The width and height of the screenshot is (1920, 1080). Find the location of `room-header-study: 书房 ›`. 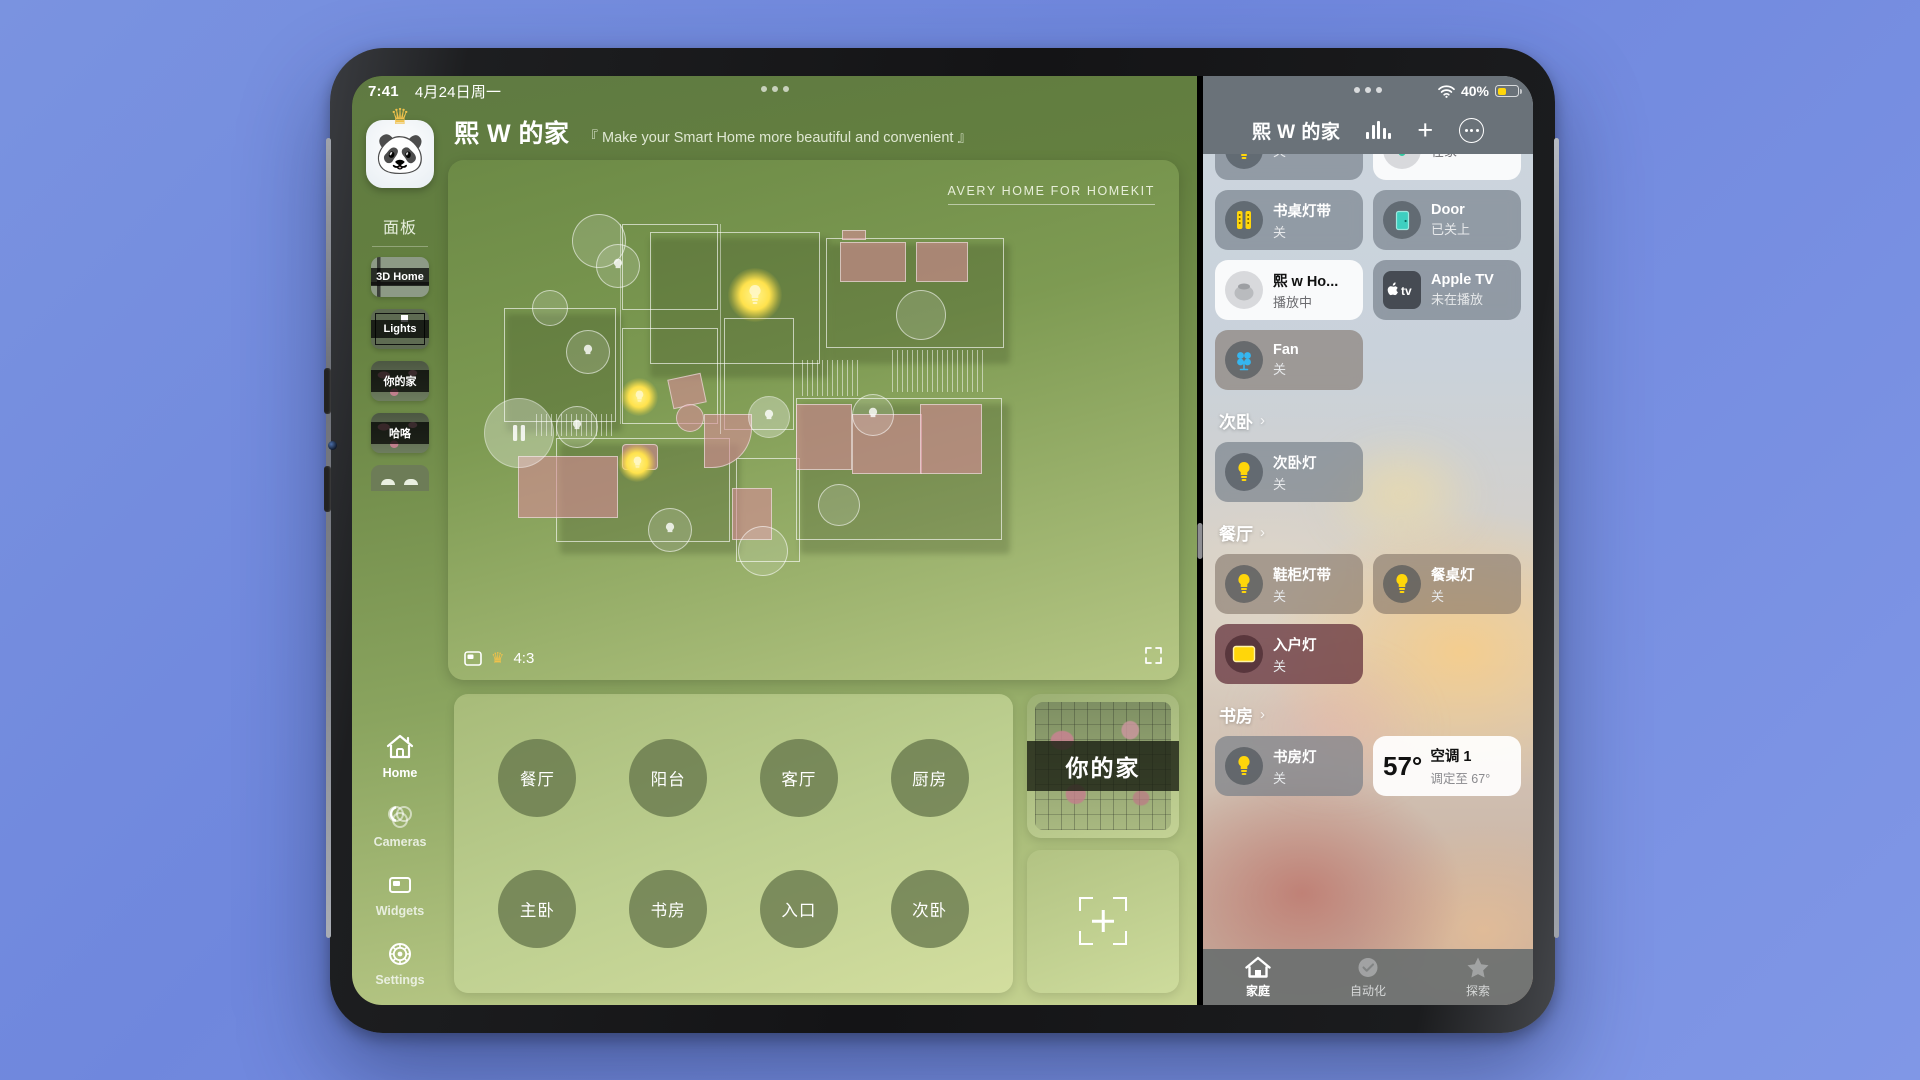

room-header-study: 书房 › is located at coordinates (1370, 714).